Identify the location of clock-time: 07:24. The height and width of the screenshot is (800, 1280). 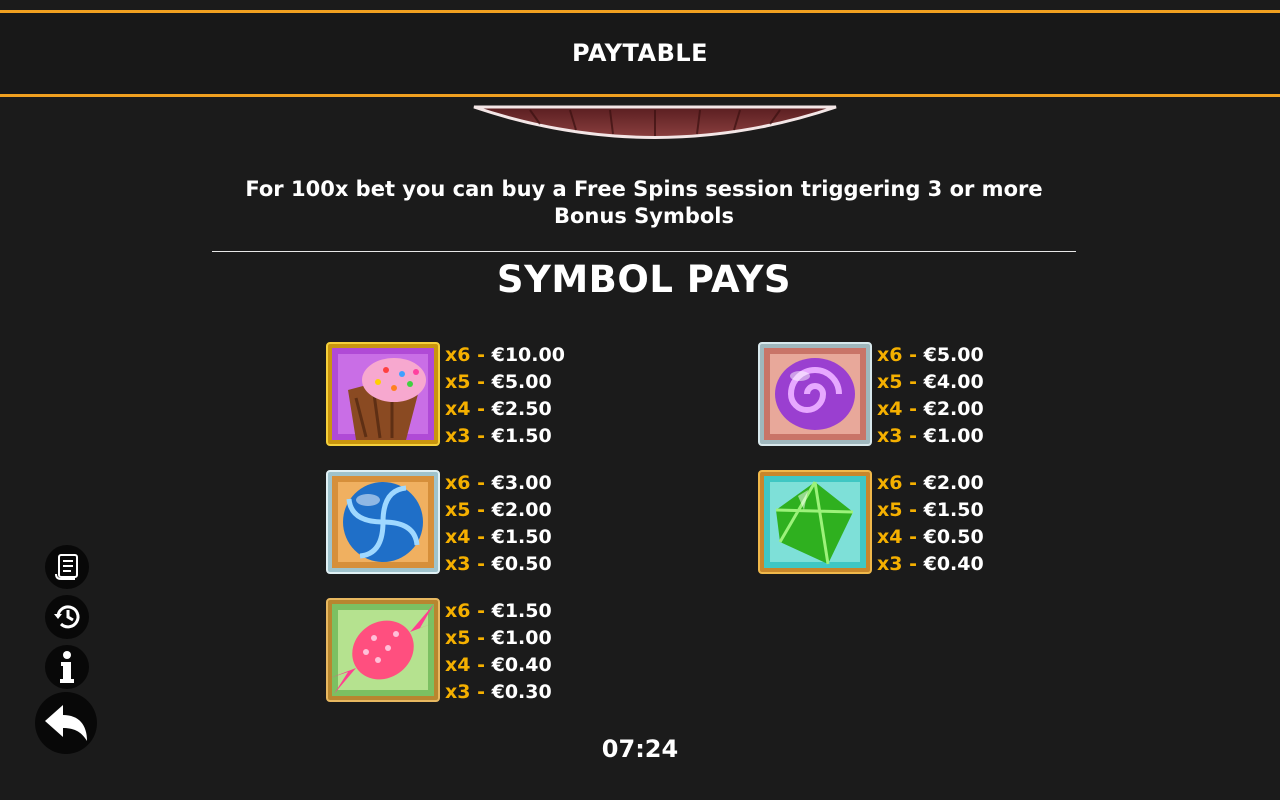
(640, 749).